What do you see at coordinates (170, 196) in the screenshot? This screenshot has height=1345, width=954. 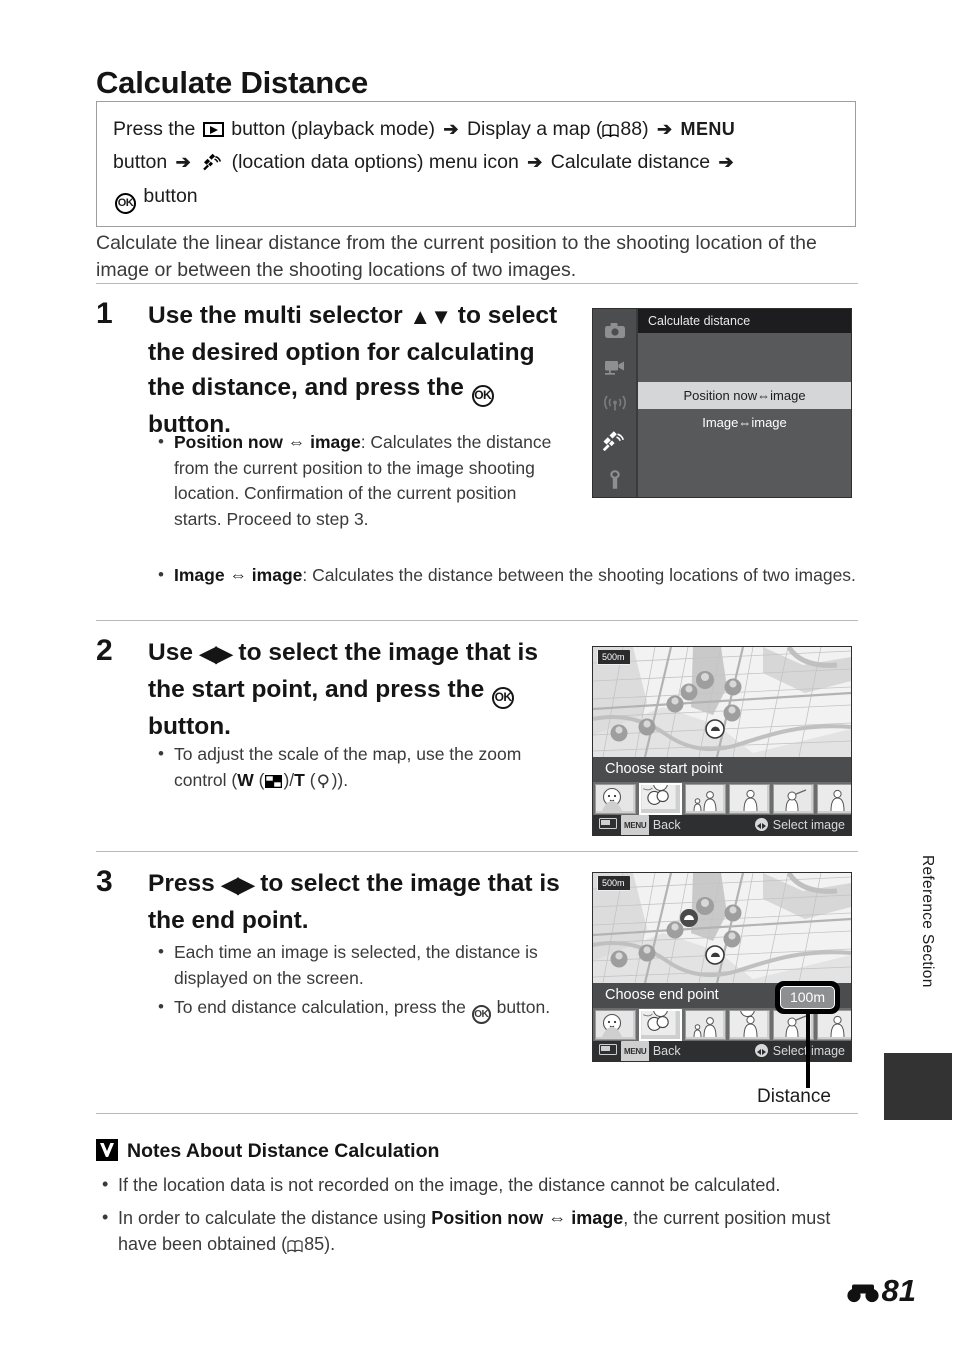 I see `nav-text-8: button` at bounding box center [170, 196].